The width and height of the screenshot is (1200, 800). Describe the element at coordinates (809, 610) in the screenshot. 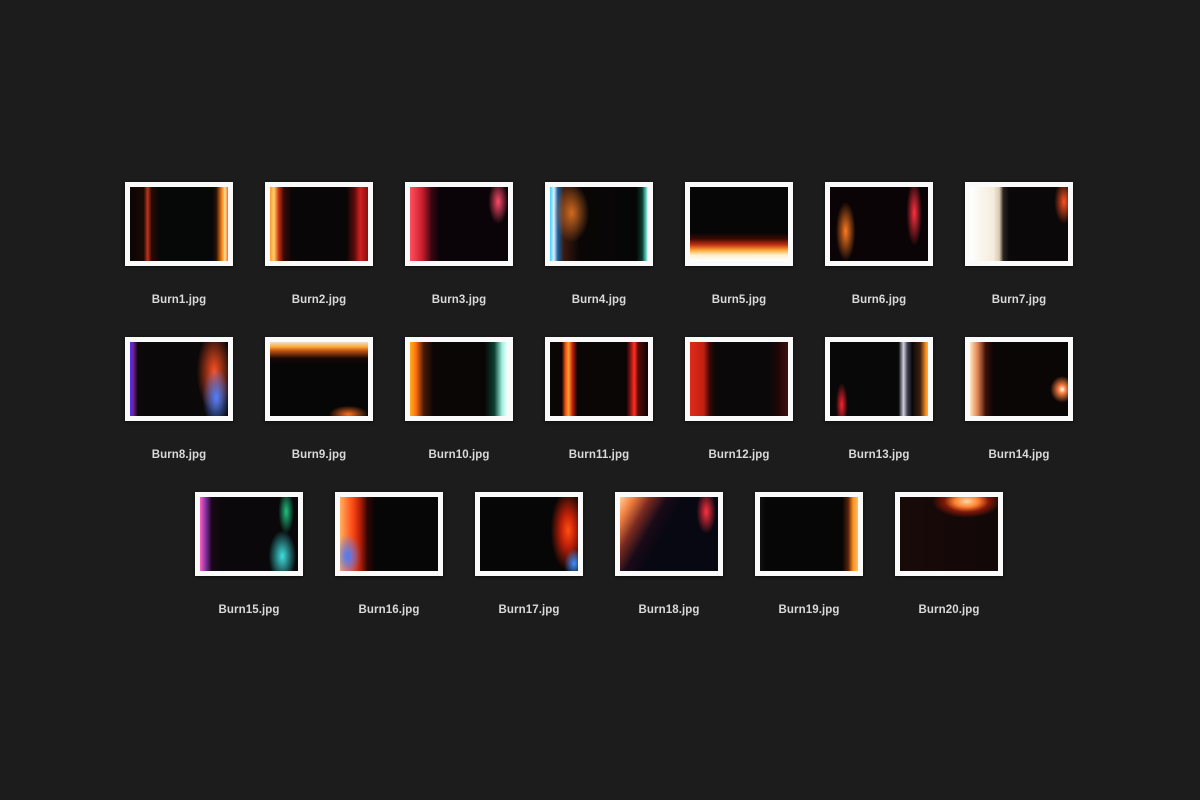

I see `file-name-label: Burn19.jpg` at that location.